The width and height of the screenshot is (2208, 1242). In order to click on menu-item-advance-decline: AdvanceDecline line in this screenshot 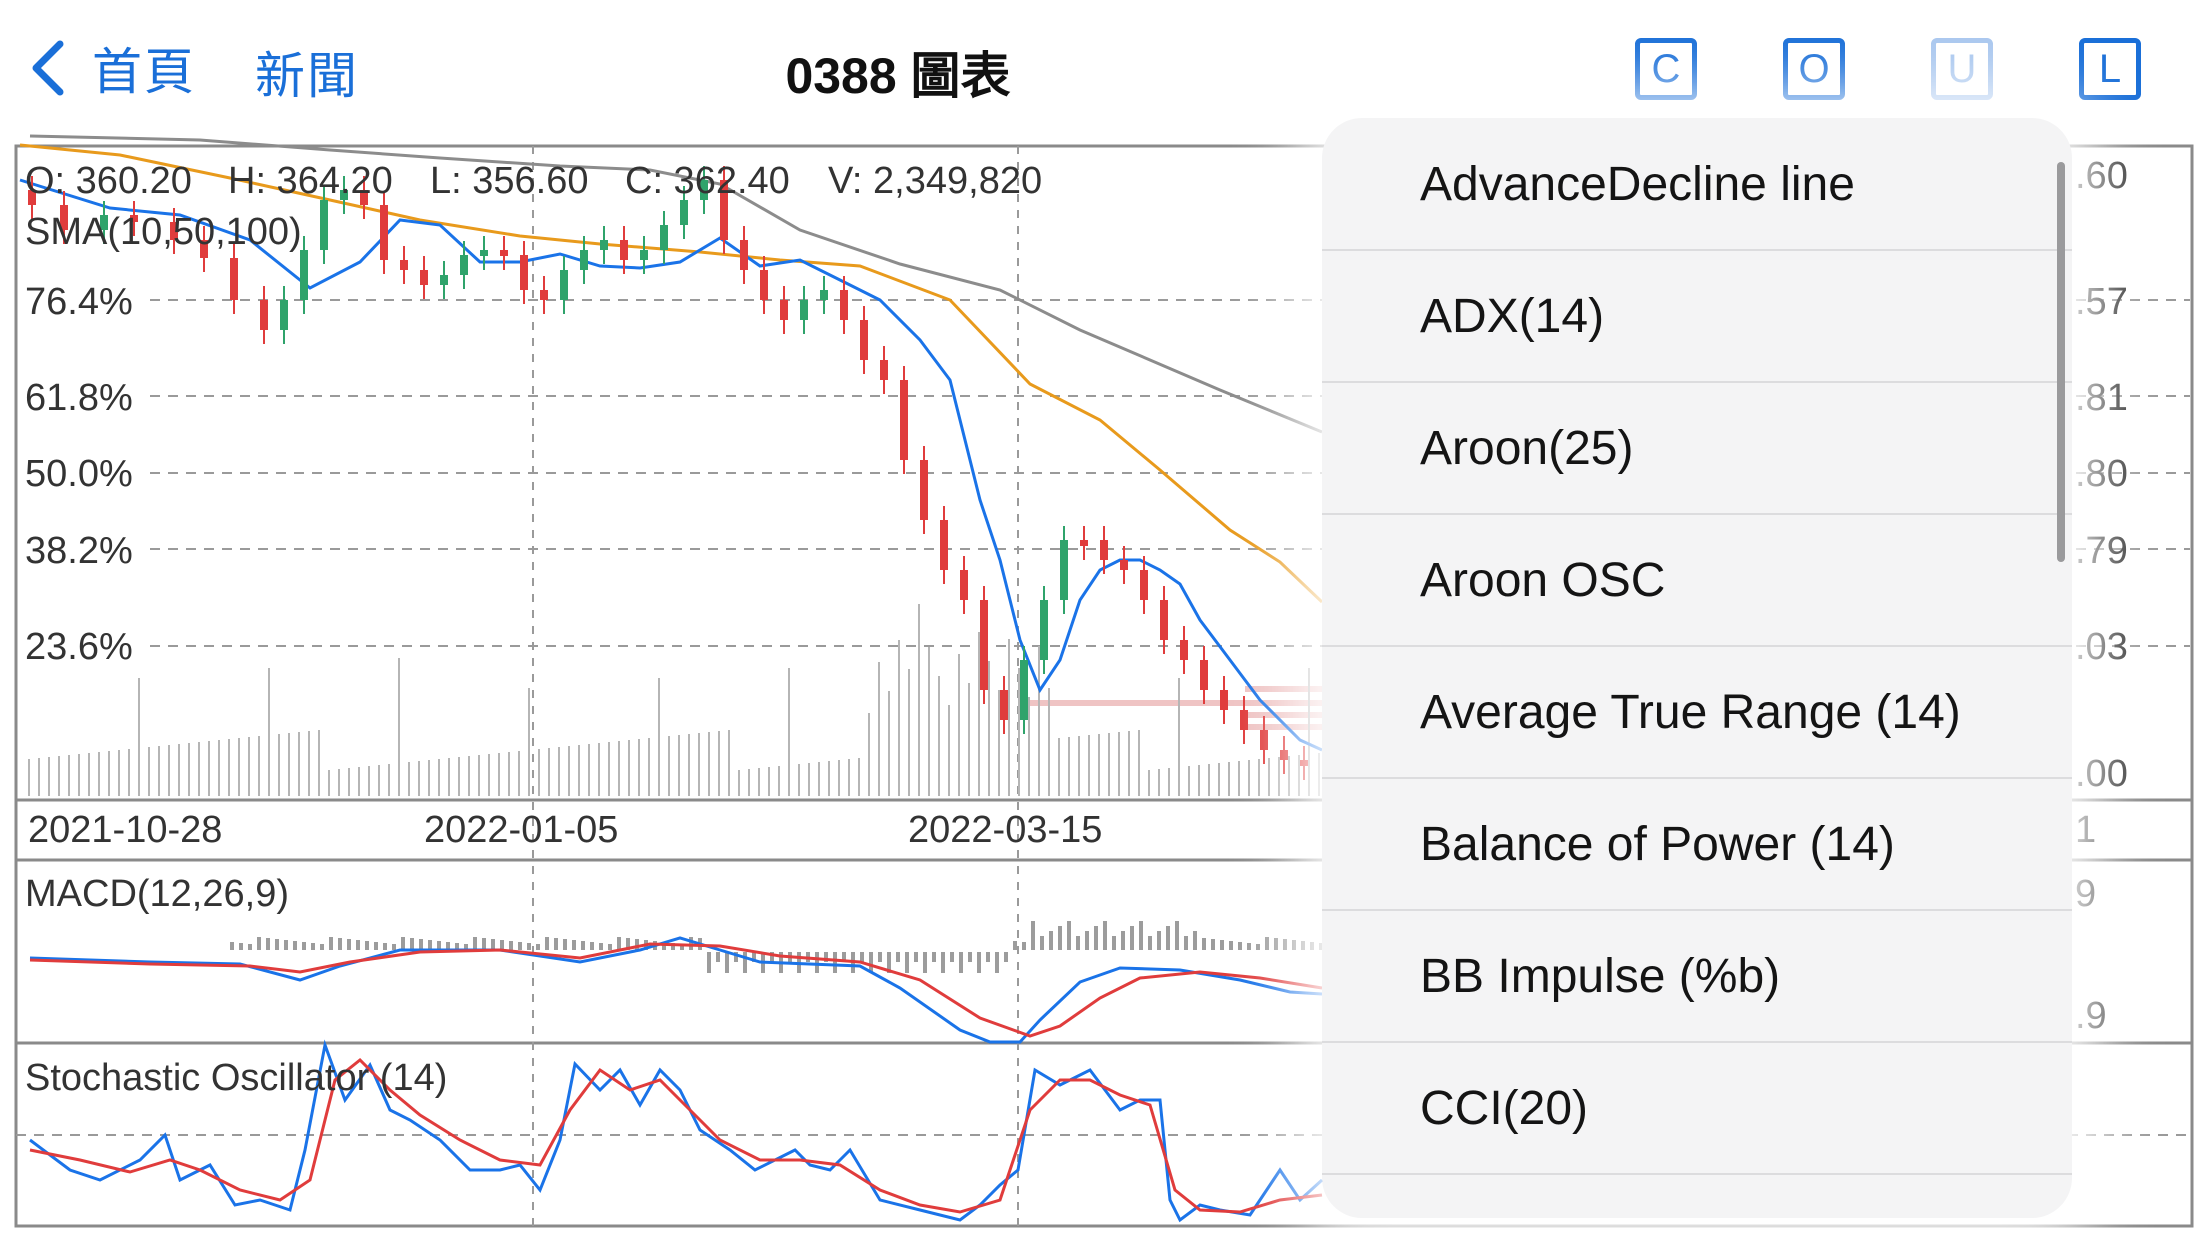, I will do `click(1697, 184)`.